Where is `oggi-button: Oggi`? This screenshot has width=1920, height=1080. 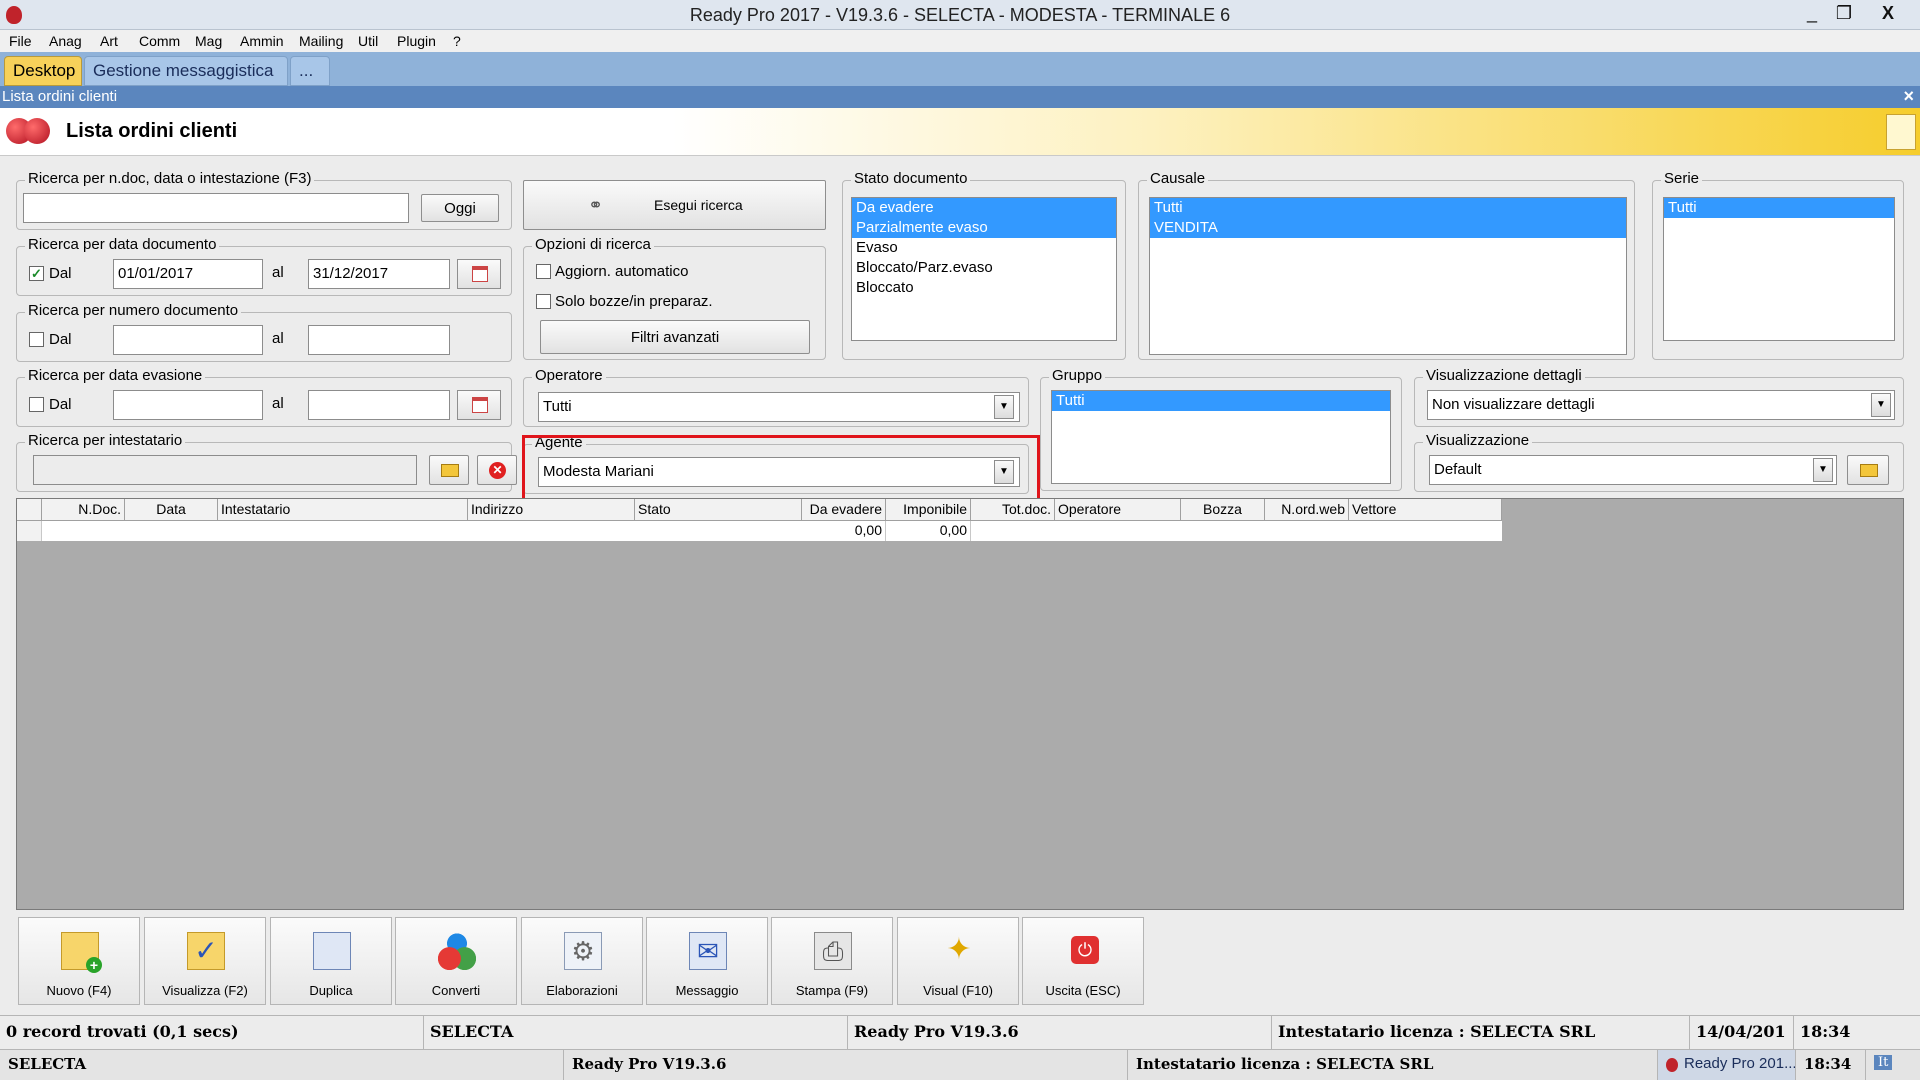
oggi-button: Oggi is located at coordinates (460, 208).